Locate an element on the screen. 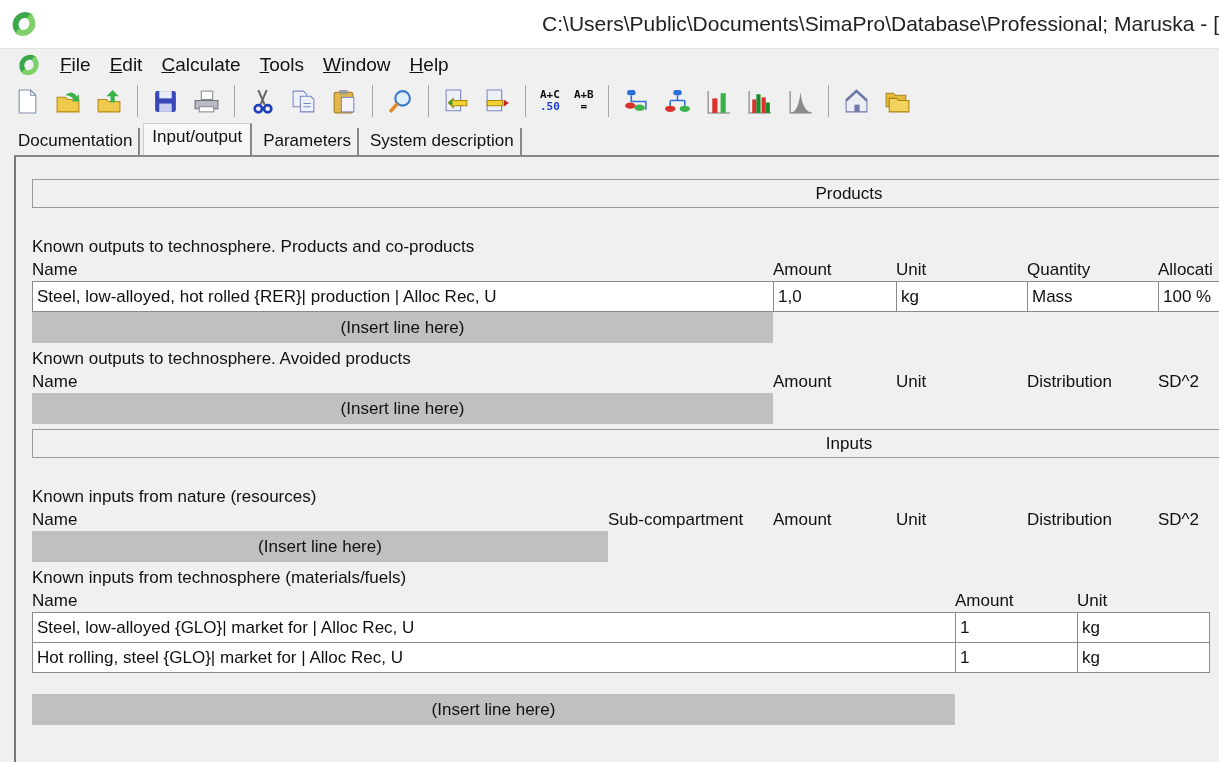 This screenshot has width=1219, height=762. copy-icon is located at coordinates (303, 101).